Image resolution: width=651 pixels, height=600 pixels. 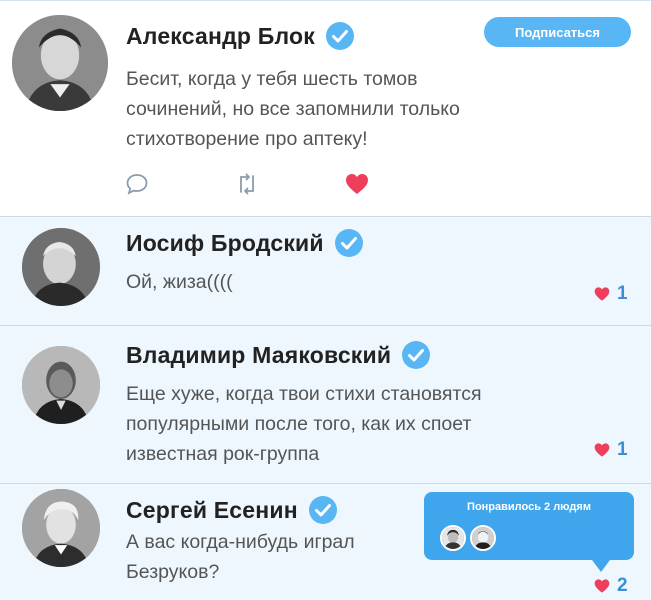 I want to click on reply-text-line: известная рок-группа, so click(x=223, y=454).